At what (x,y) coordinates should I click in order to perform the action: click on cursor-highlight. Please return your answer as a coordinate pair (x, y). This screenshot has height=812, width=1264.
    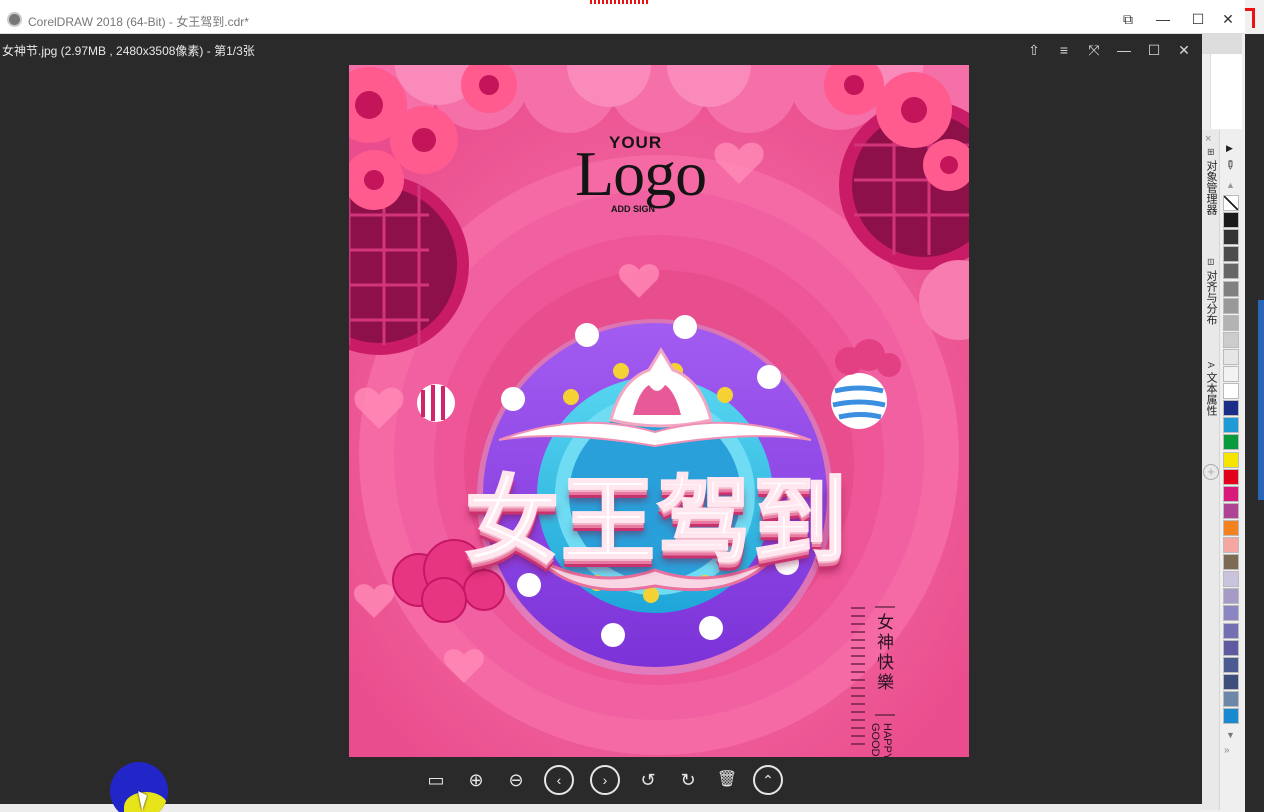
    Looking at the image, I should click on (139, 787).